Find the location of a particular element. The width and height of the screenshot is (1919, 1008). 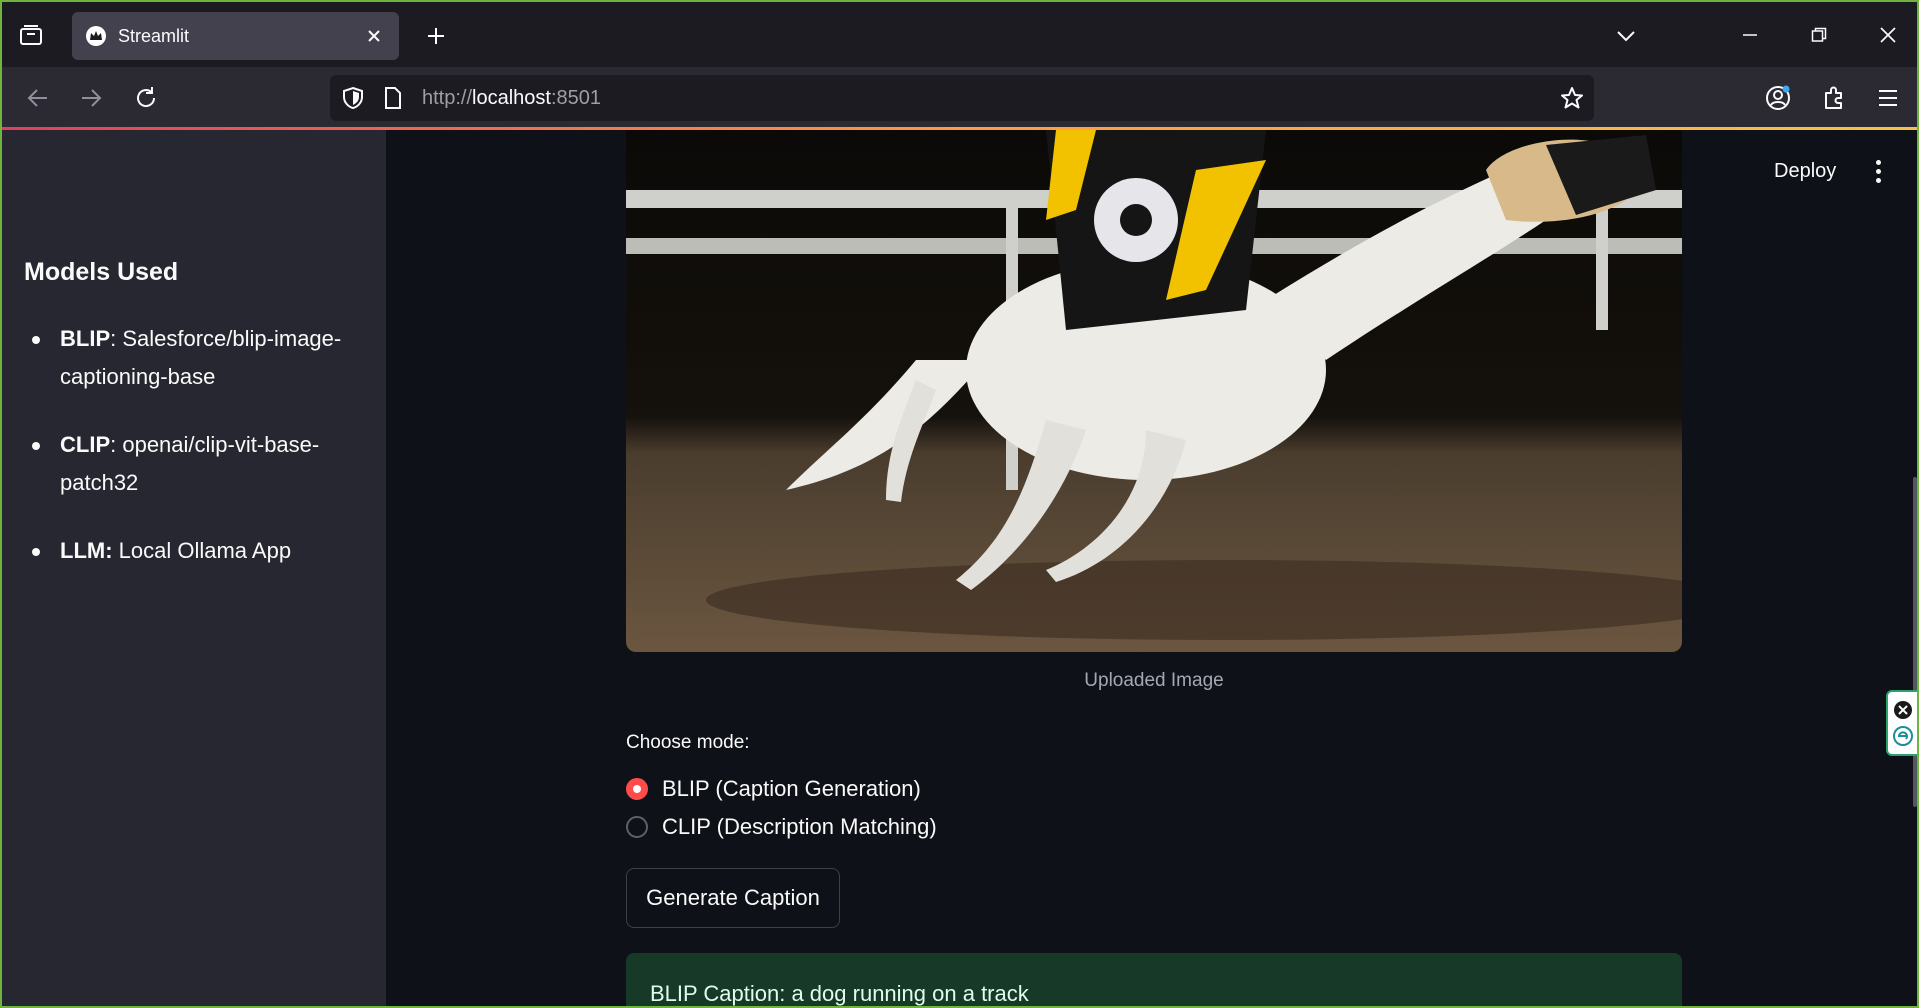

url-text: http://localhost:8501 is located at coordinates (511, 98).